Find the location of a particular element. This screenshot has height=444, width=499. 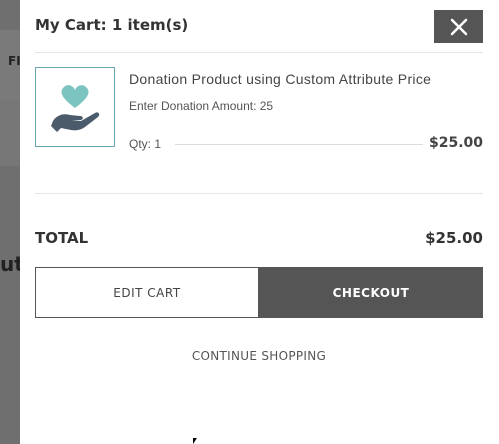

product-qty: Qty: 1 is located at coordinates (145, 144).